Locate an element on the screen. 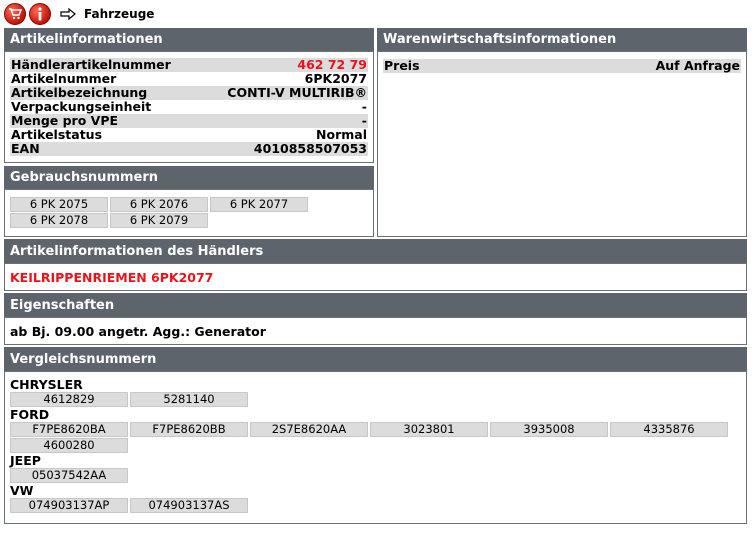 The width and height of the screenshot is (752, 539). article-info-label: Artikelbezeichnung is located at coordinates (79, 92).